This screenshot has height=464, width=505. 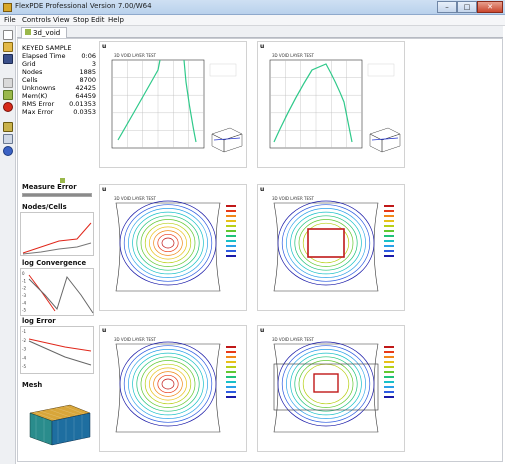 What do you see at coordinates (260, 32) in the screenshot?
I see `tab-strip: 3d_void` at bounding box center [260, 32].